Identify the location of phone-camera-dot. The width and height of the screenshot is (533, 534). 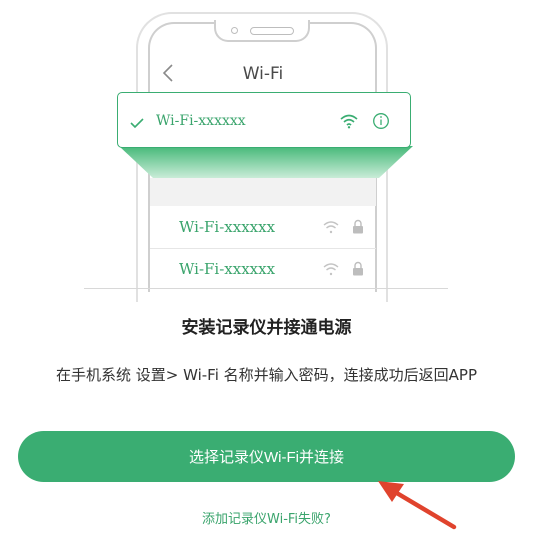
(234, 30).